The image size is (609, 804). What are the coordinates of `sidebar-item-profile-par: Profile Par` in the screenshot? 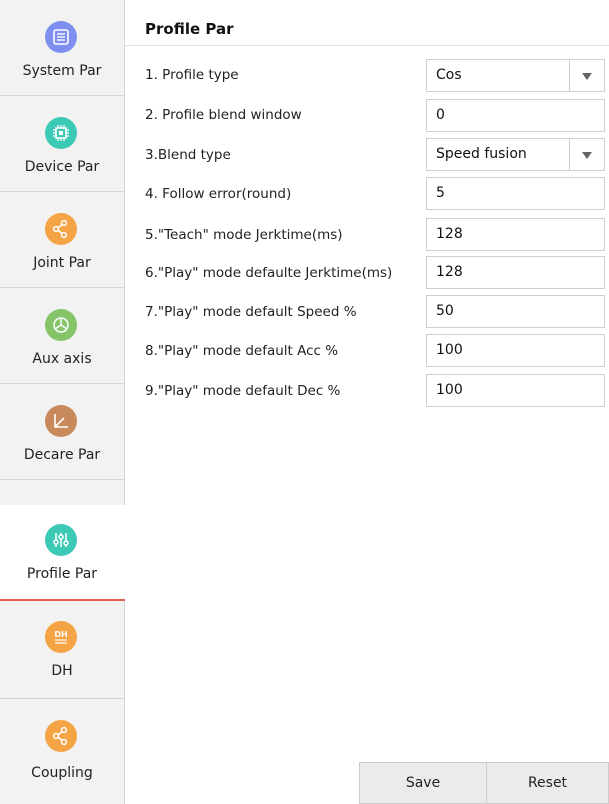 It's located at (62, 553).